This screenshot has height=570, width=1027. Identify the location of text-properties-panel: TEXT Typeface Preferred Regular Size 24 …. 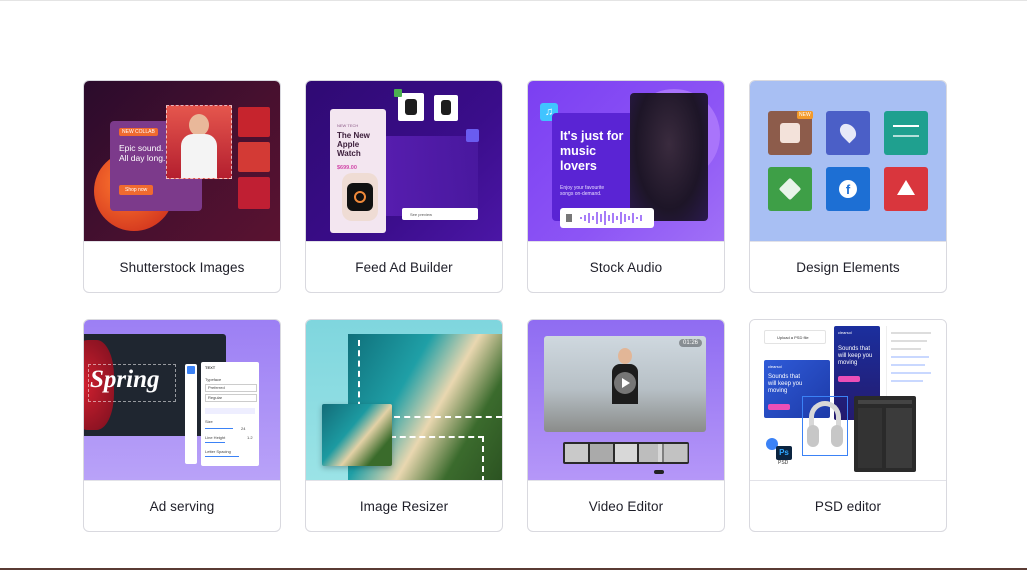
(230, 414).